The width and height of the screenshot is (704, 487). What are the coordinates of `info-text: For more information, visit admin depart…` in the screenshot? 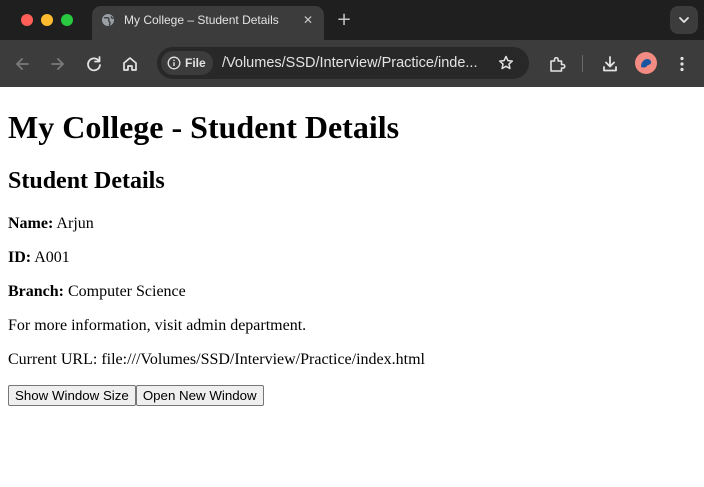 It's located at (157, 325).